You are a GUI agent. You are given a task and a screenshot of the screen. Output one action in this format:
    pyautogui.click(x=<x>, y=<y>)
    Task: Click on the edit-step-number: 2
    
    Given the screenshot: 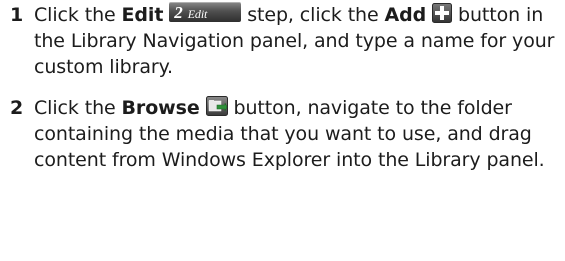 What is the action you would take?
    pyautogui.click(x=178, y=12)
    